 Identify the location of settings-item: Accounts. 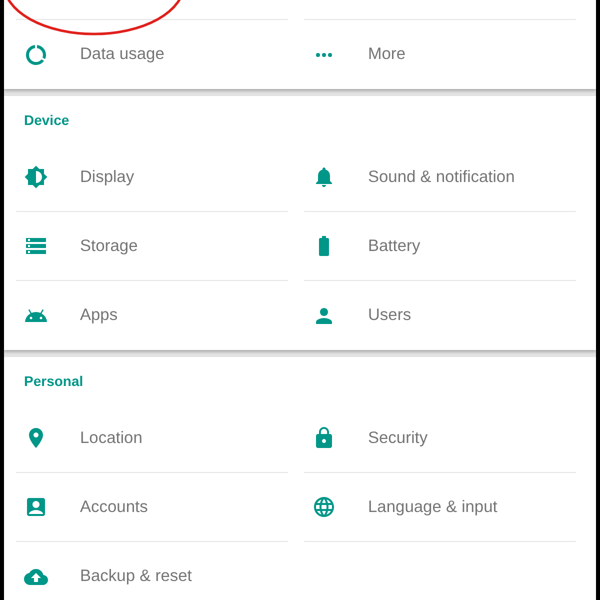
(152, 507).